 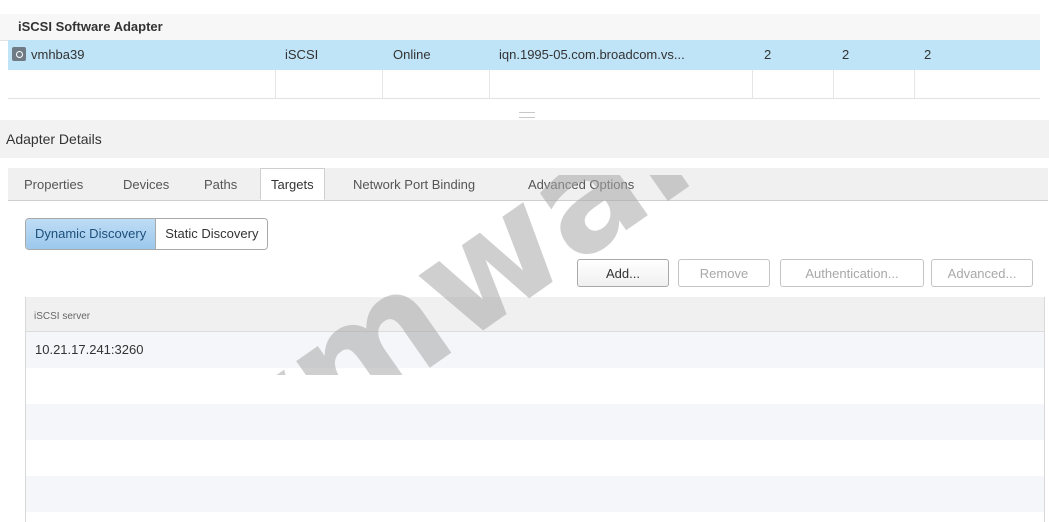 What do you see at coordinates (90, 26) in the screenshot?
I see `adapter-section-title: iSCSI Software Adapter` at bounding box center [90, 26].